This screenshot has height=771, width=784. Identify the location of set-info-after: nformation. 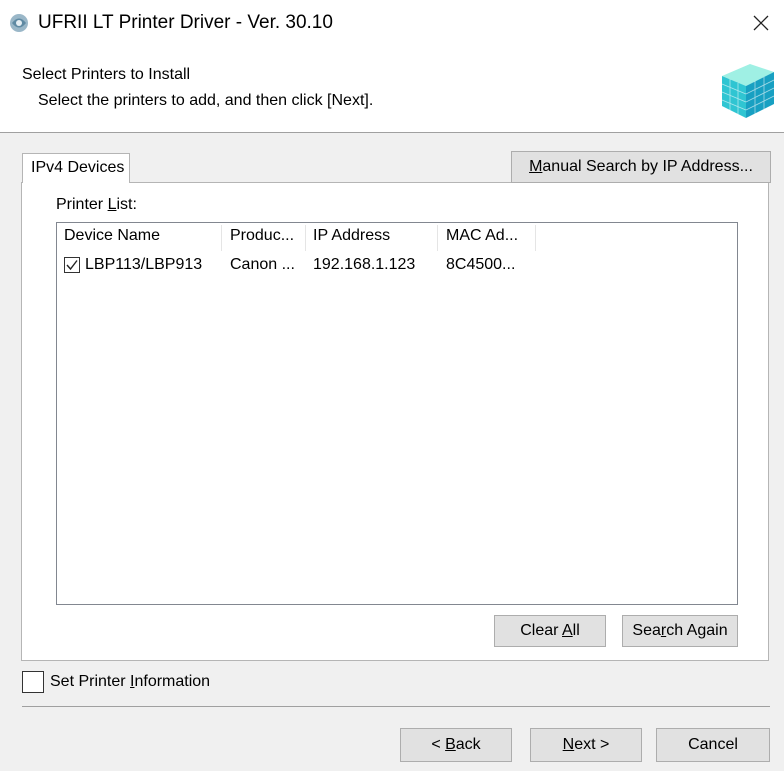
(172, 681).